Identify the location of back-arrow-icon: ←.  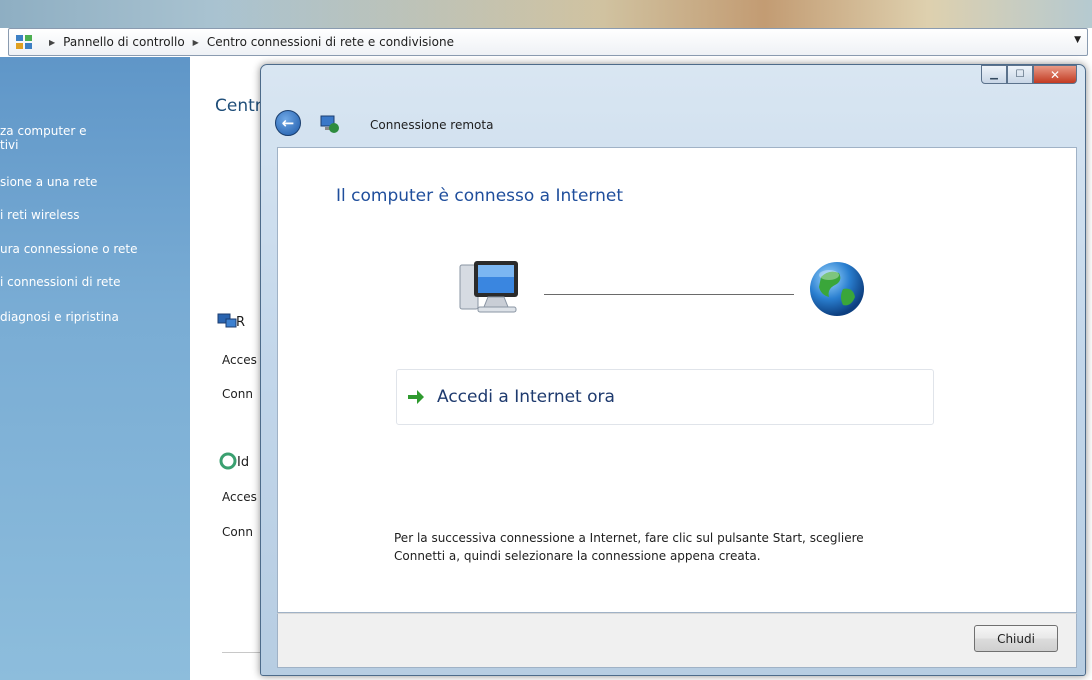
(288, 123).